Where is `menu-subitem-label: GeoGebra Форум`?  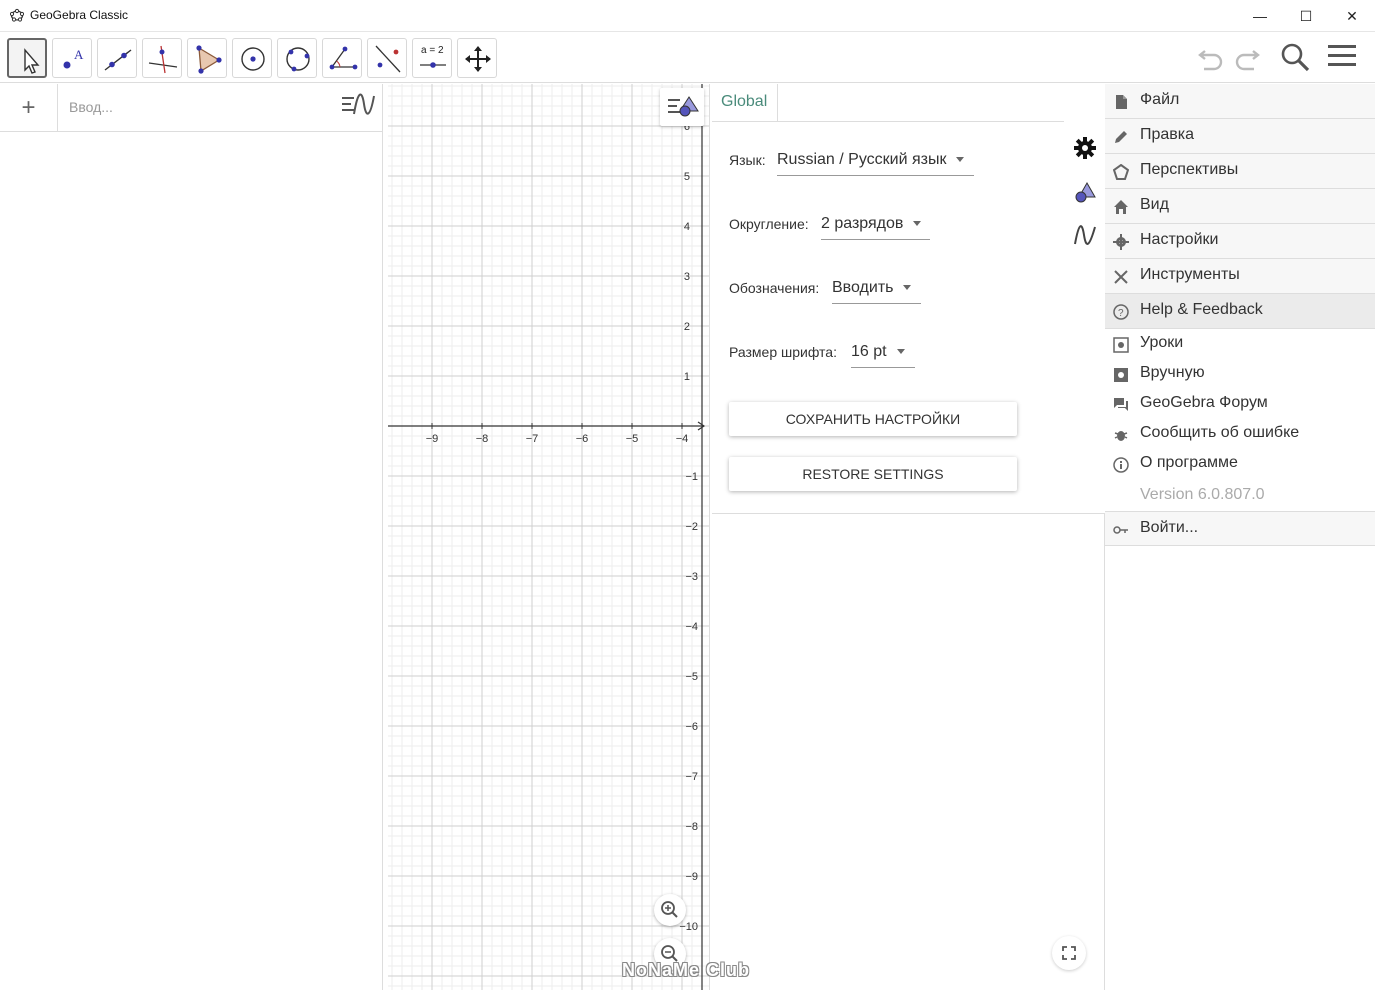 menu-subitem-label: GeoGebra Форум is located at coordinates (1204, 402).